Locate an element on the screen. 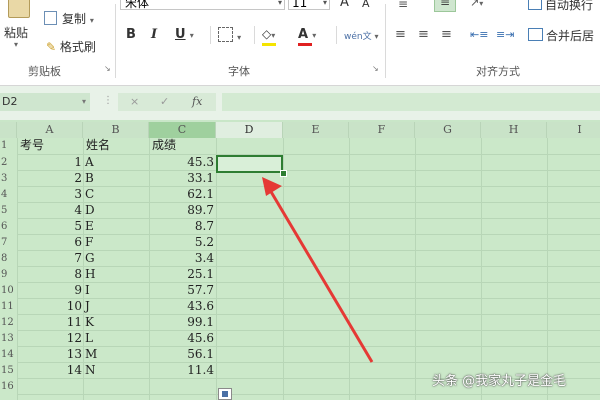 Image resolution: width=600 pixels, height=400 pixels. watermark: 头条 @我家丸子是金毛 is located at coordinates (499, 381).